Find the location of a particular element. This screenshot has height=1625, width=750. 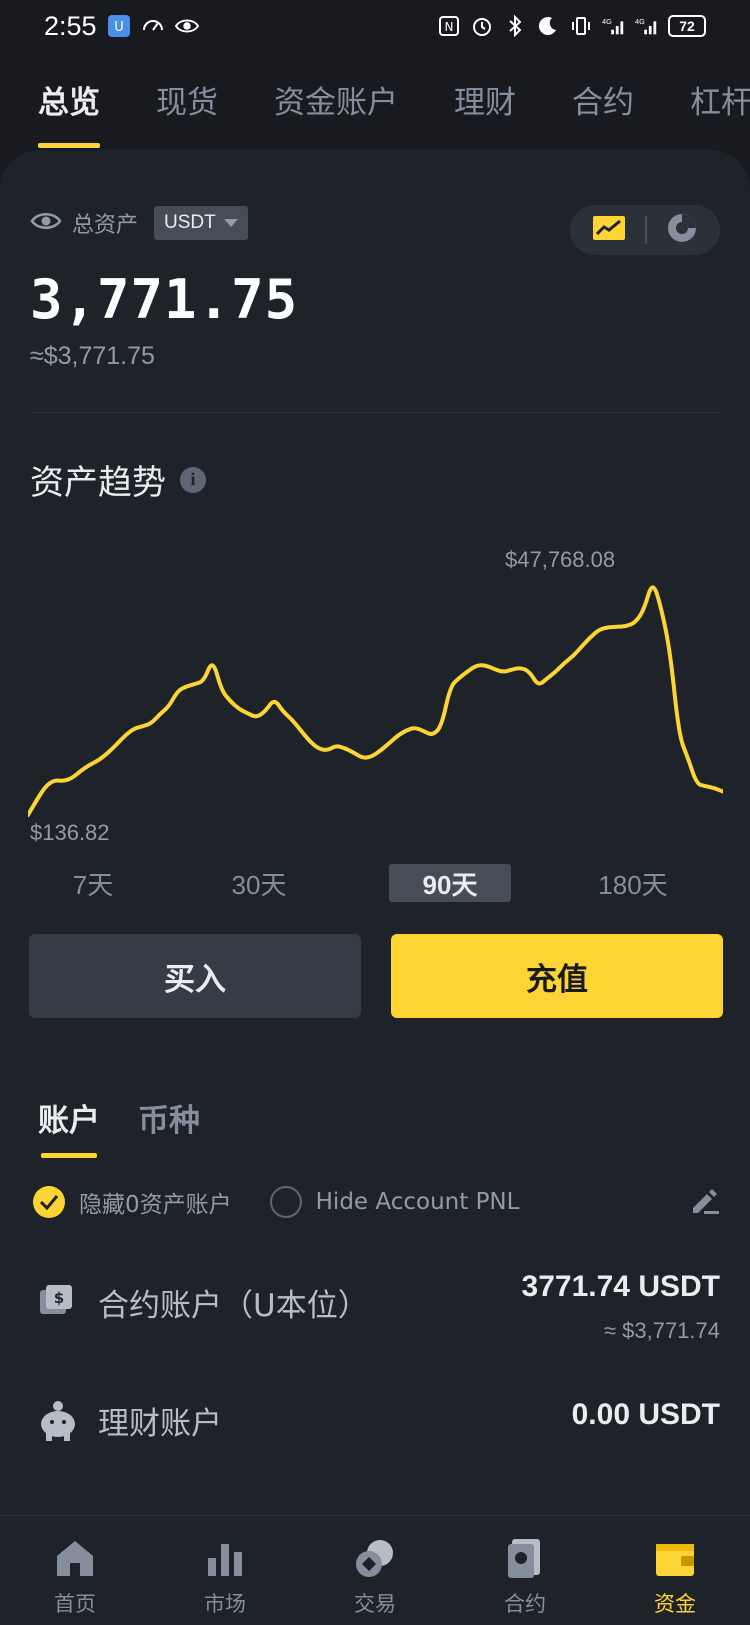

nav-trade: 交易 is located at coordinates (375, 1570).